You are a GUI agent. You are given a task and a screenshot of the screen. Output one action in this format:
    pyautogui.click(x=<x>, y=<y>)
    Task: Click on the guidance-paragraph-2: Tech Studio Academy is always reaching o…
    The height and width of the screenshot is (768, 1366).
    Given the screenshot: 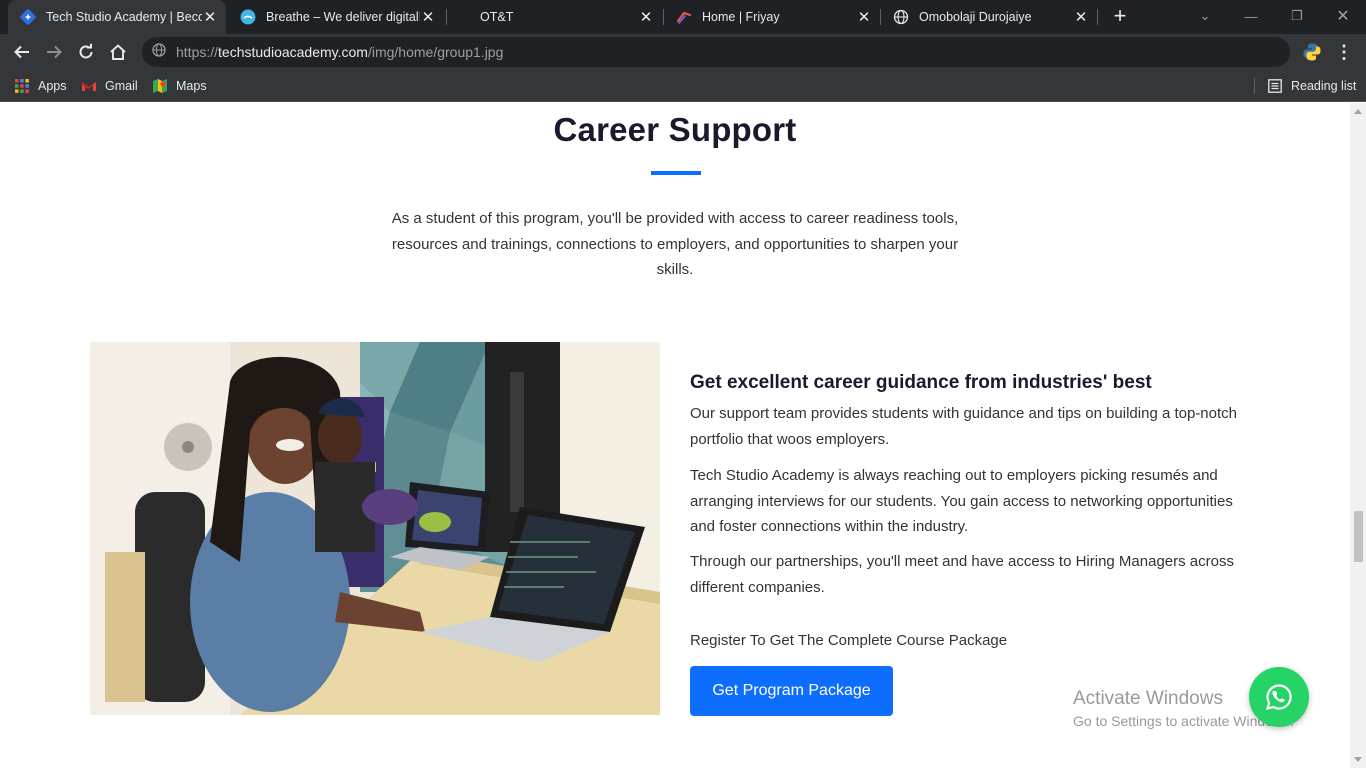 What is the action you would take?
    pyautogui.click(x=961, y=501)
    